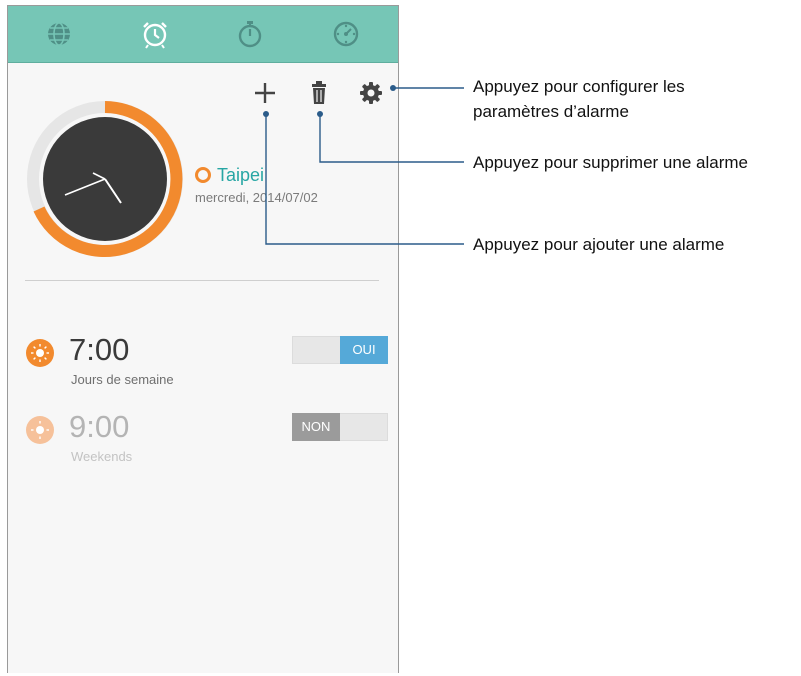 The image size is (801, 676). I want to click on callout-add: Appuyez pour ajouter une alarme, so click(599, 244).